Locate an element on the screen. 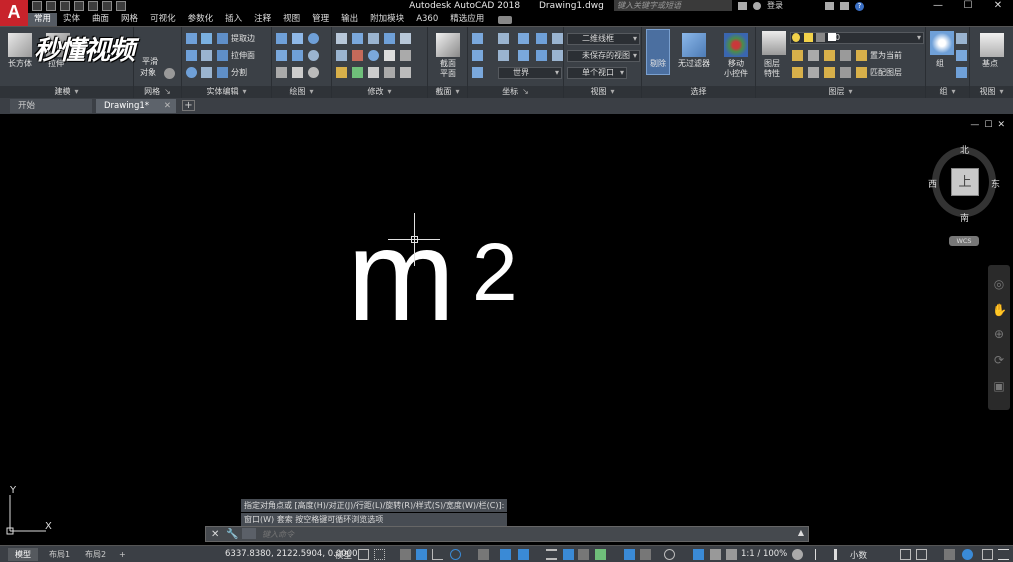 The image size is (1013, 562). layer-on-icon is located at coordinates (796, 37).